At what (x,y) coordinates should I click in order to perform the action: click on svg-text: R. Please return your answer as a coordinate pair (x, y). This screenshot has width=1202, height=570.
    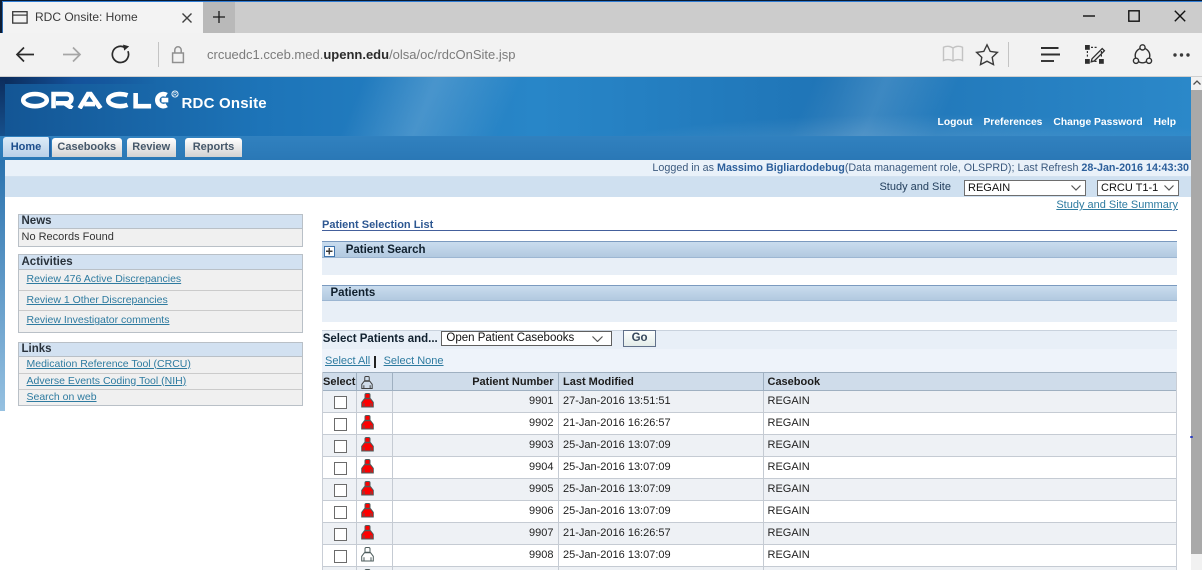
    Looking at the image, I should click on (175, 95).